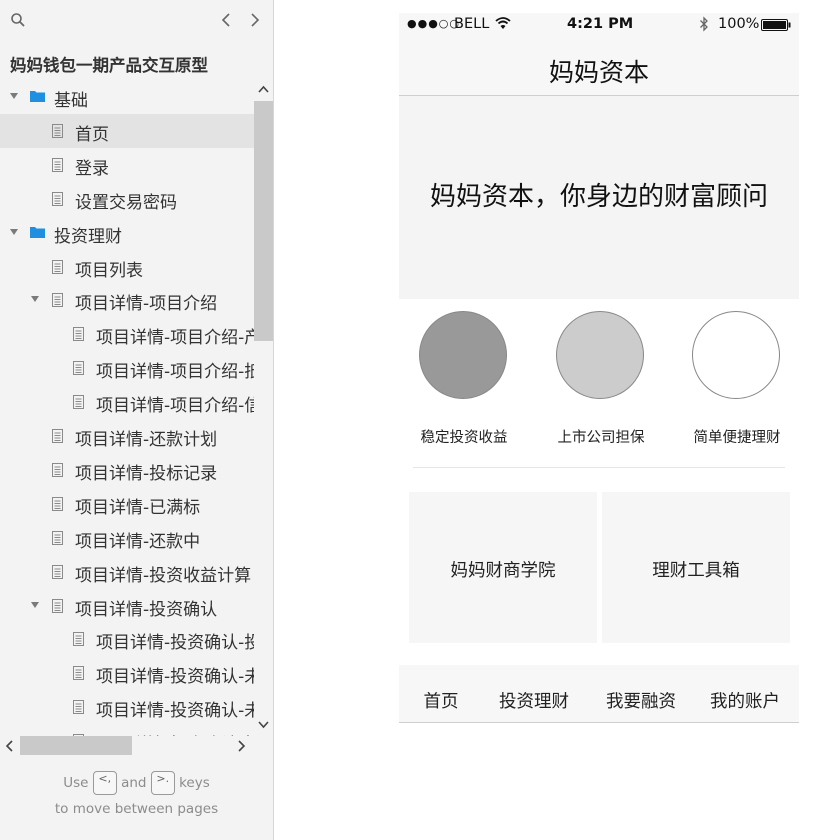  What do you see at coordinates (263, 89) in the screenshot?
I see `scroll-up-icon` at bounding box center [263, 89].